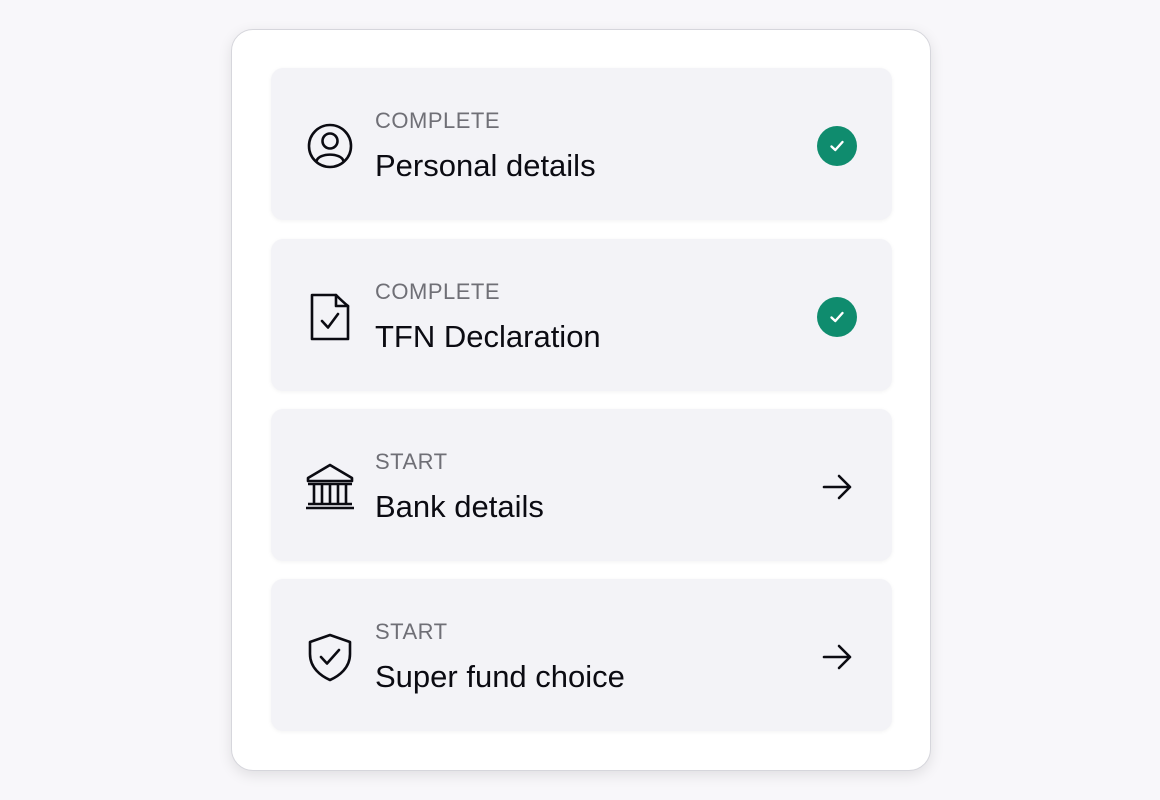 This screenshot has width=1160, height=800. Describe the element at coordinates (500, 676) in the screenshot. I see `task-title: Super fund choice` at that location.